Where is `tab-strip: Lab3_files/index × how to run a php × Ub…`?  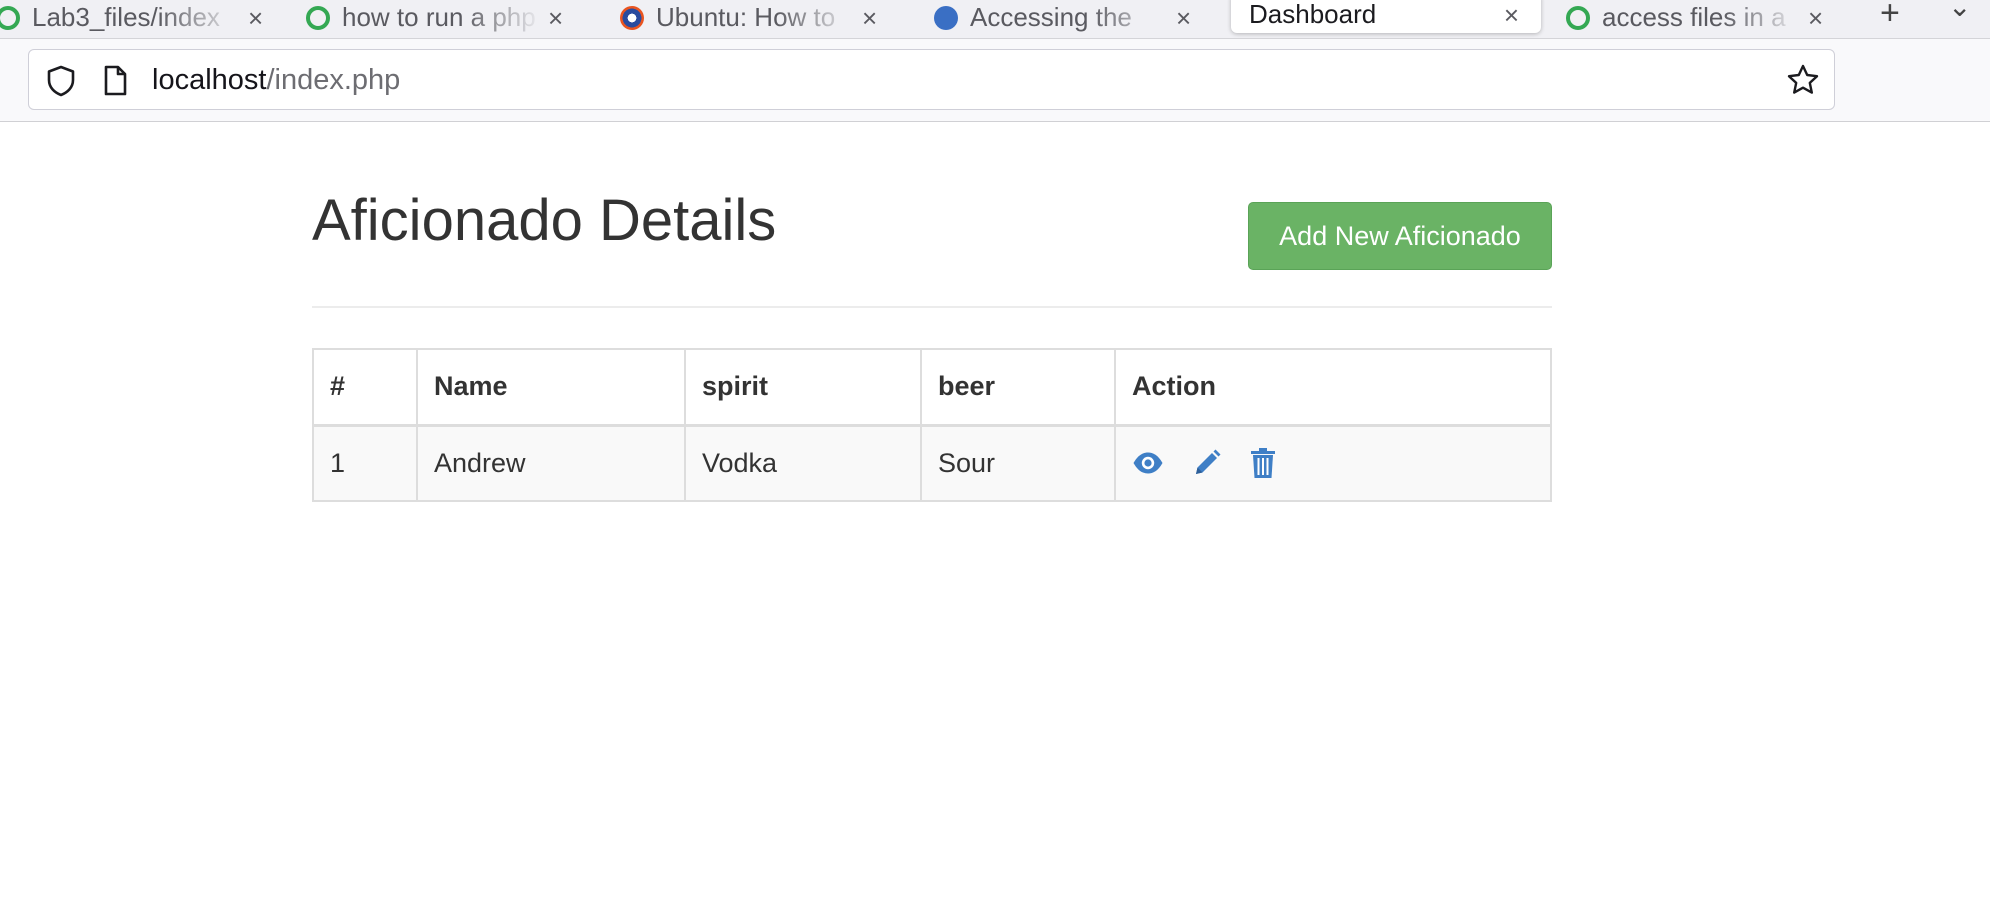 tab-strip: Lab3_files/index × how to run a php × Ub… is located at coordinates (995, 19).